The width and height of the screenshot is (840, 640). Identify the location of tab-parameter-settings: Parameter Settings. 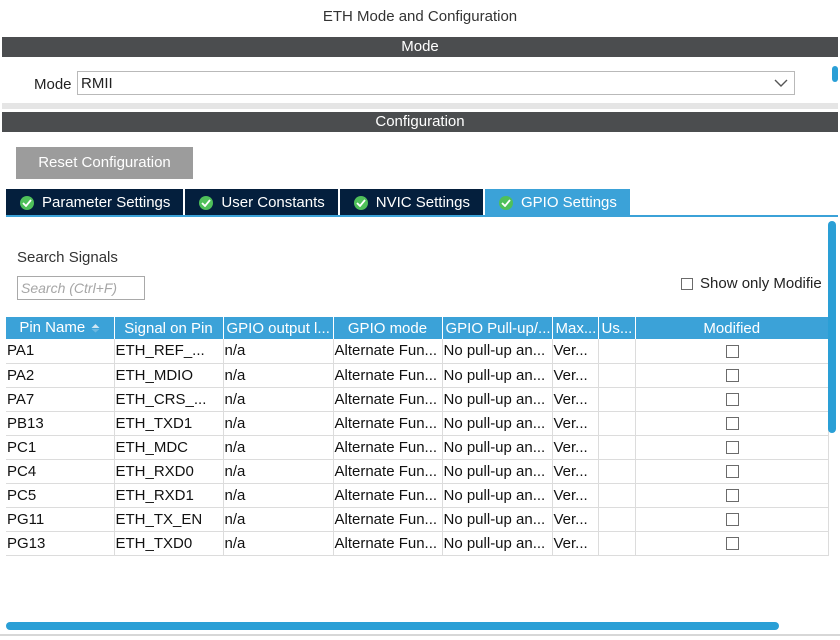
(95, 202).